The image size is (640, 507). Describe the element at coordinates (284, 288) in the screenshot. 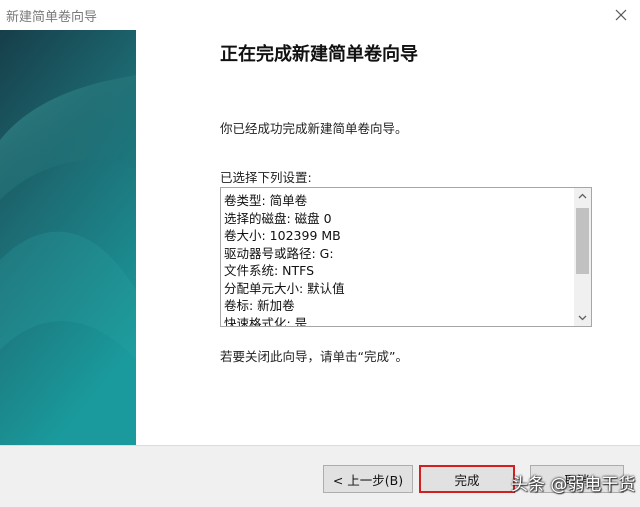

I see `settings-item: 分配单元大小: 默认值` at that location.